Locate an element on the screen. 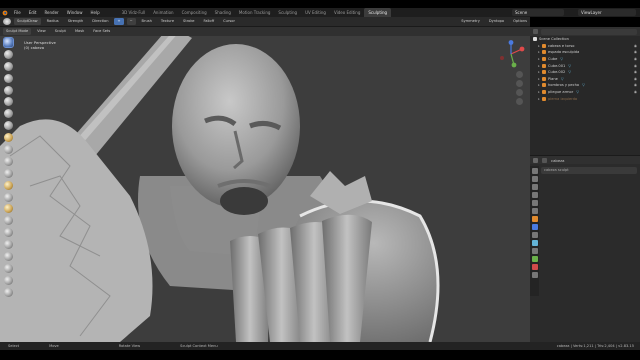 The image size is (640, 360). menu-window: Window is located at coordinates (75, 12).